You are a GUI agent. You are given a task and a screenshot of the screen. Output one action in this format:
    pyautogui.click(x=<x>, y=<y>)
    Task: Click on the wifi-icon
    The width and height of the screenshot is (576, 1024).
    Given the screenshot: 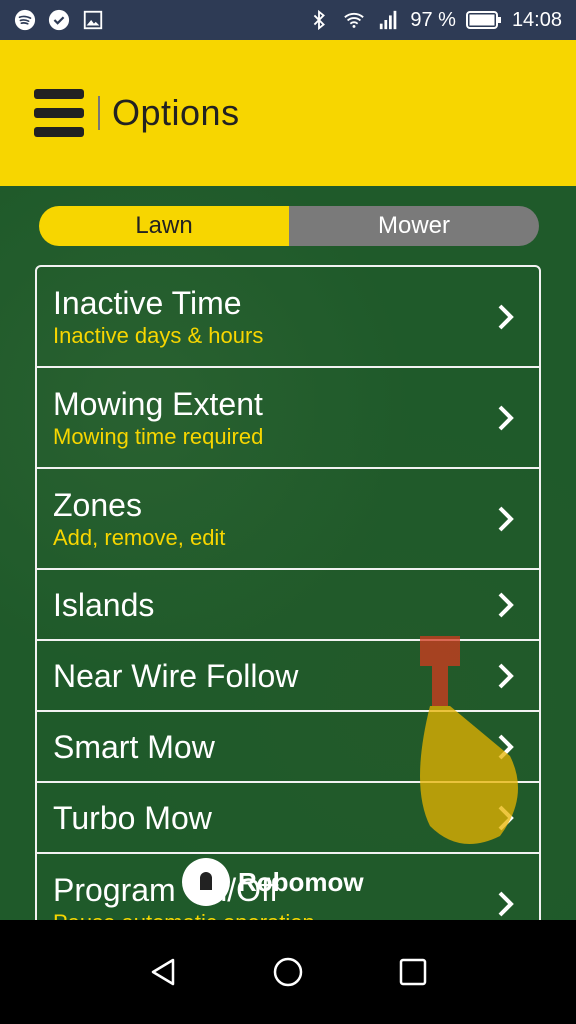 What is the action you would take?
    pyautogui.click(x=354, y=20)
    